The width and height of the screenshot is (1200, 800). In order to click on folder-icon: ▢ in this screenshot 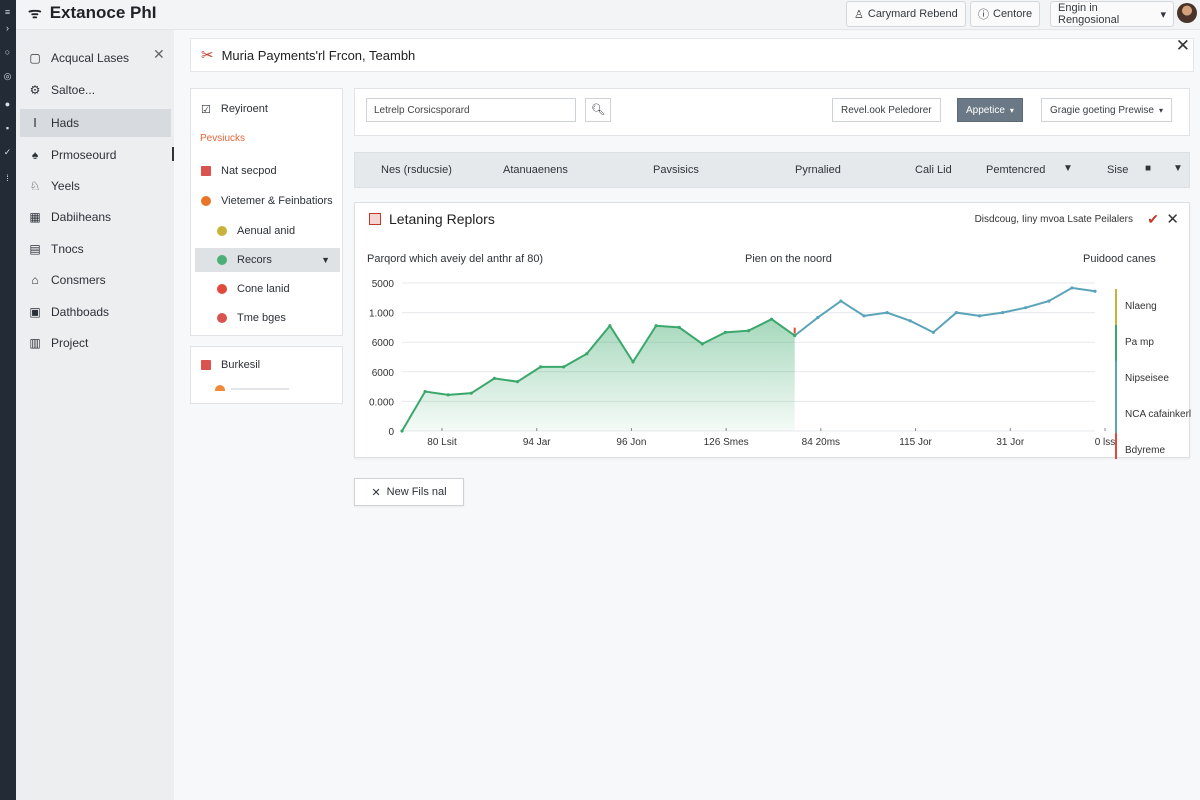, I will do `click(35, 58)`.